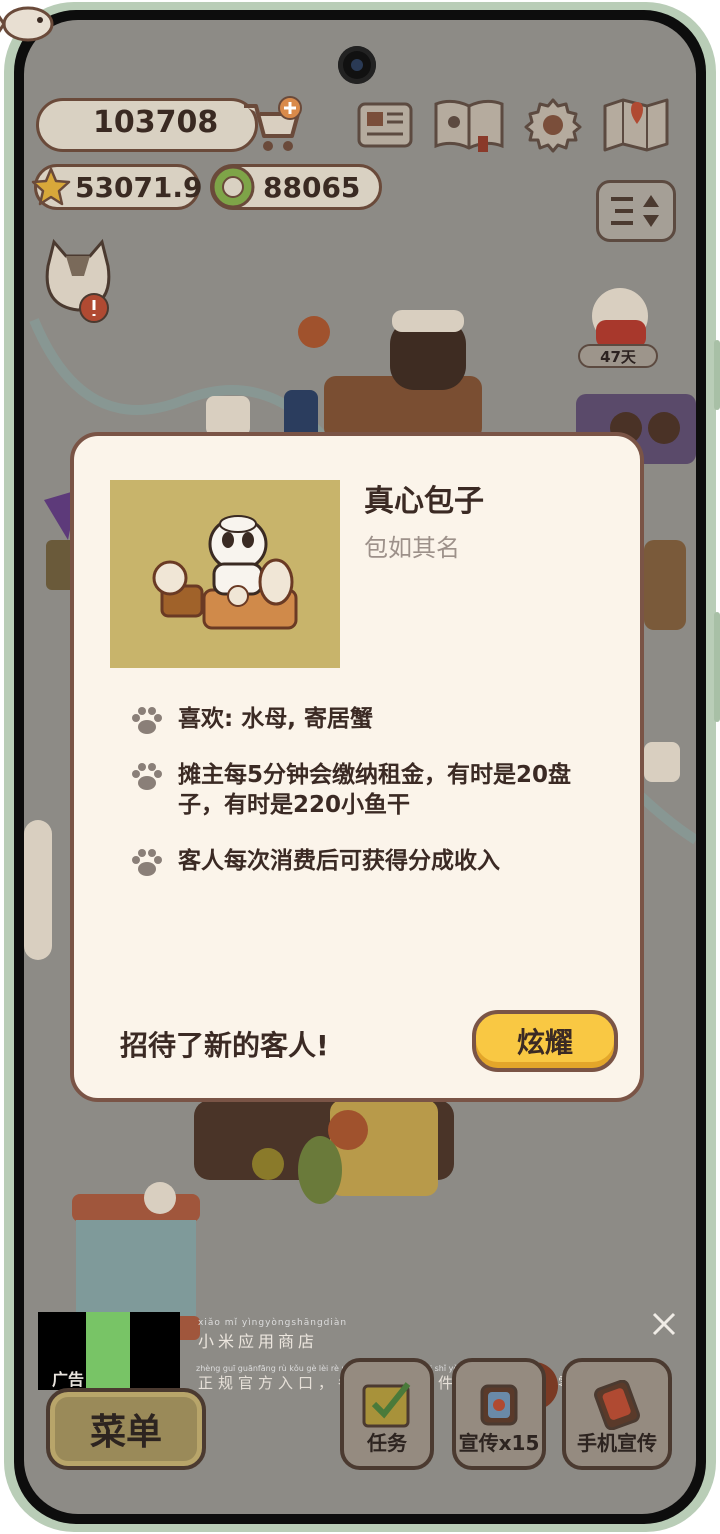  I want to click on power-button, so click(717, 667).